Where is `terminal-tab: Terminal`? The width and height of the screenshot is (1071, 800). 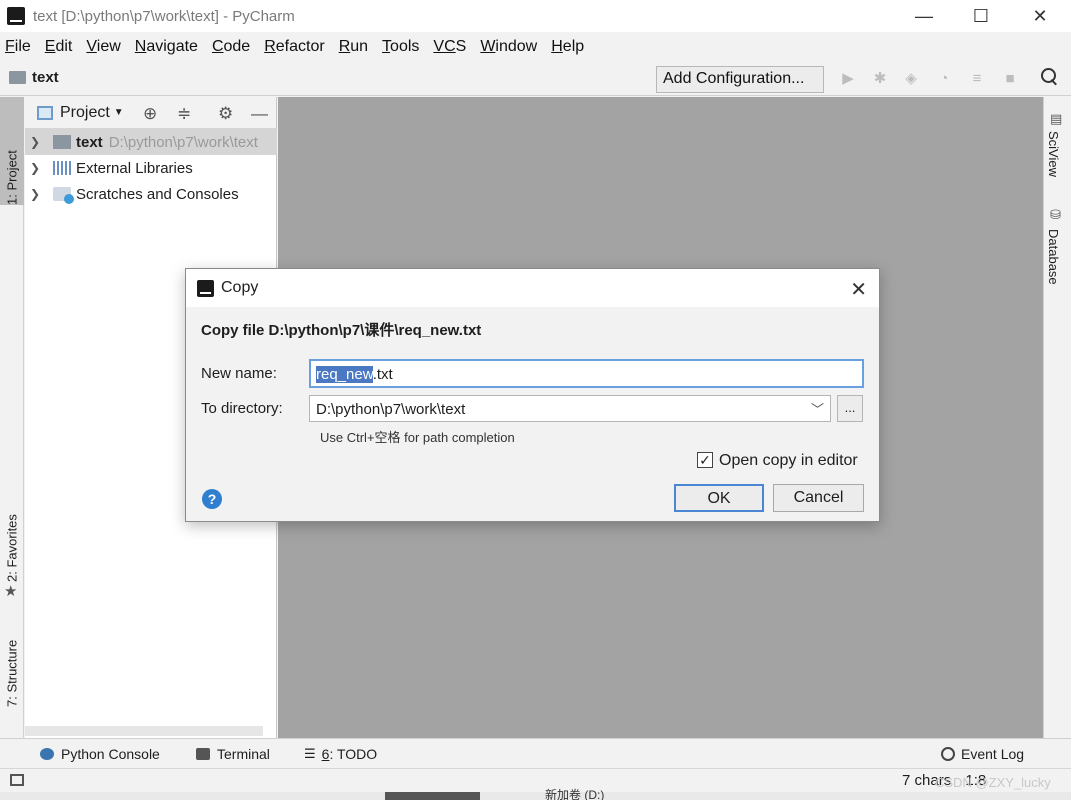 terminal-tab: Terminal is located at coordinates (233, 754).